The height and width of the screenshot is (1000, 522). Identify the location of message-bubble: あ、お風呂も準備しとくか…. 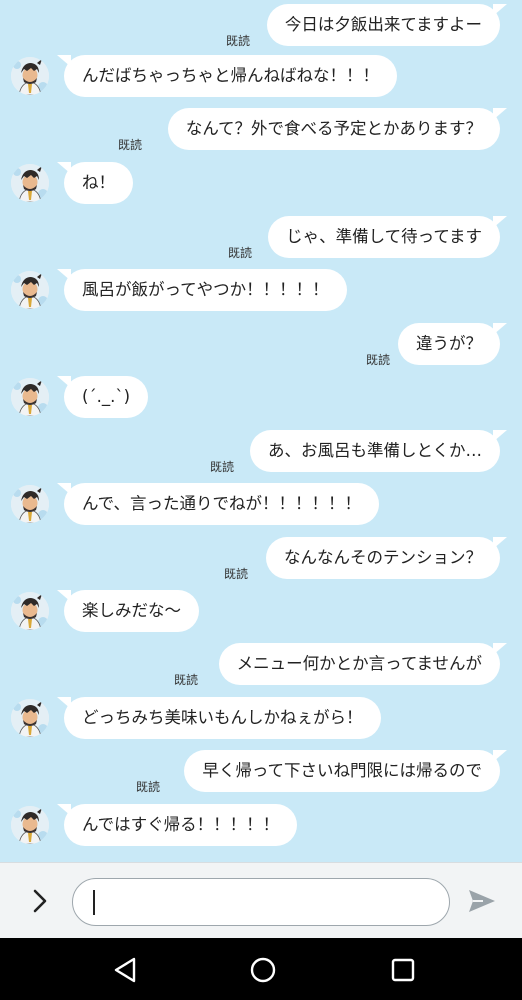
(378, 451).